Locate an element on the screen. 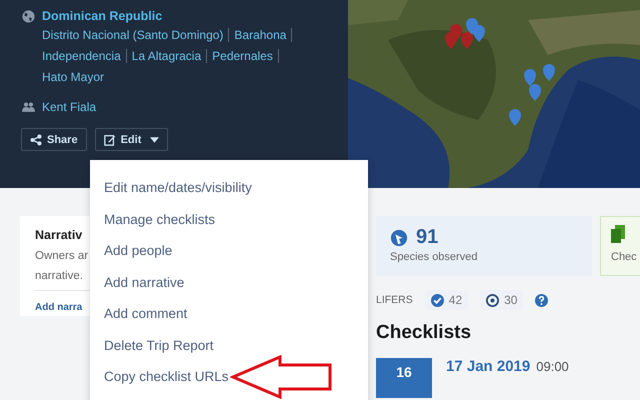 This screenshot has height=400, width=640. country-link: Dominican Republic is located at coordinates (177, 16).